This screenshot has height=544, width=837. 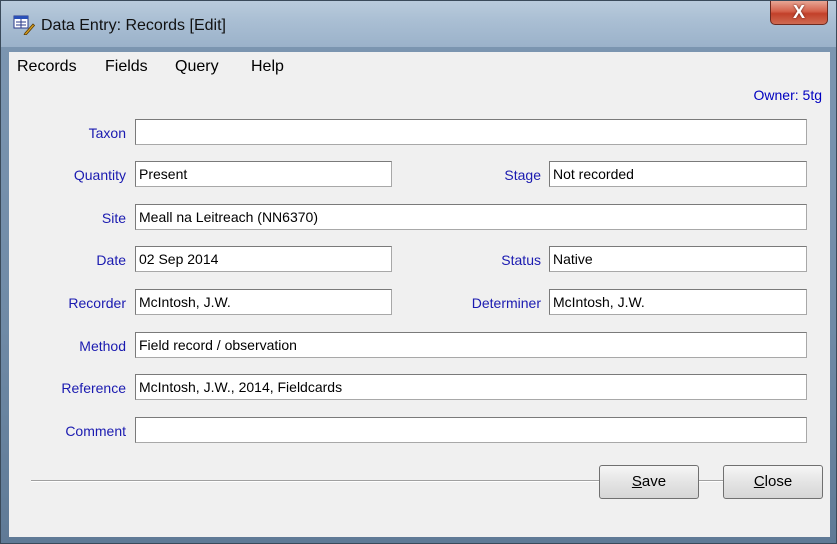 I want to click on quantity-label: Quantity, so click(x=99, y=175).